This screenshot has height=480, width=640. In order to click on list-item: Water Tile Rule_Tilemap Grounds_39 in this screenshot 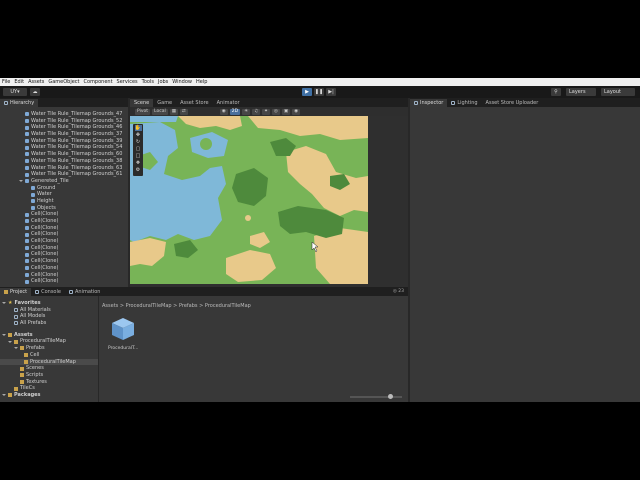, I will do `click(64, 141)`.